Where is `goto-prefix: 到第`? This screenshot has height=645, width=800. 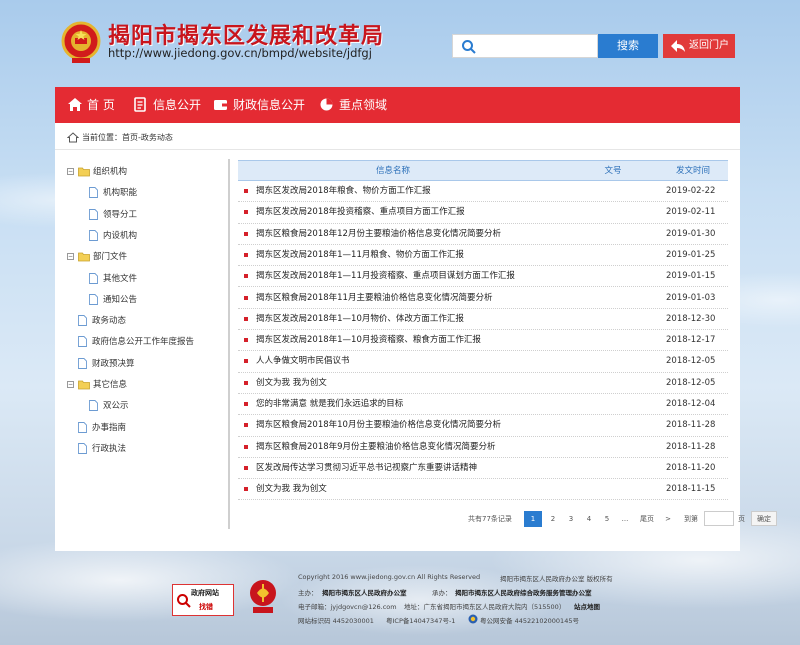
goto-prefix: 到第 is located at coordinates (691, 519).